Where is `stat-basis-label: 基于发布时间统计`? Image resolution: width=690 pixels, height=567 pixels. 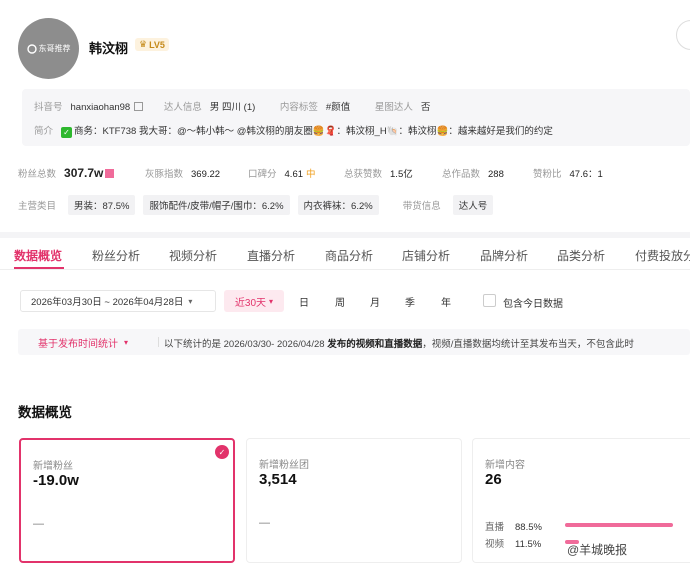
stat-basis-label: 基于发布时间统计 is located at coordinates (78, 344).